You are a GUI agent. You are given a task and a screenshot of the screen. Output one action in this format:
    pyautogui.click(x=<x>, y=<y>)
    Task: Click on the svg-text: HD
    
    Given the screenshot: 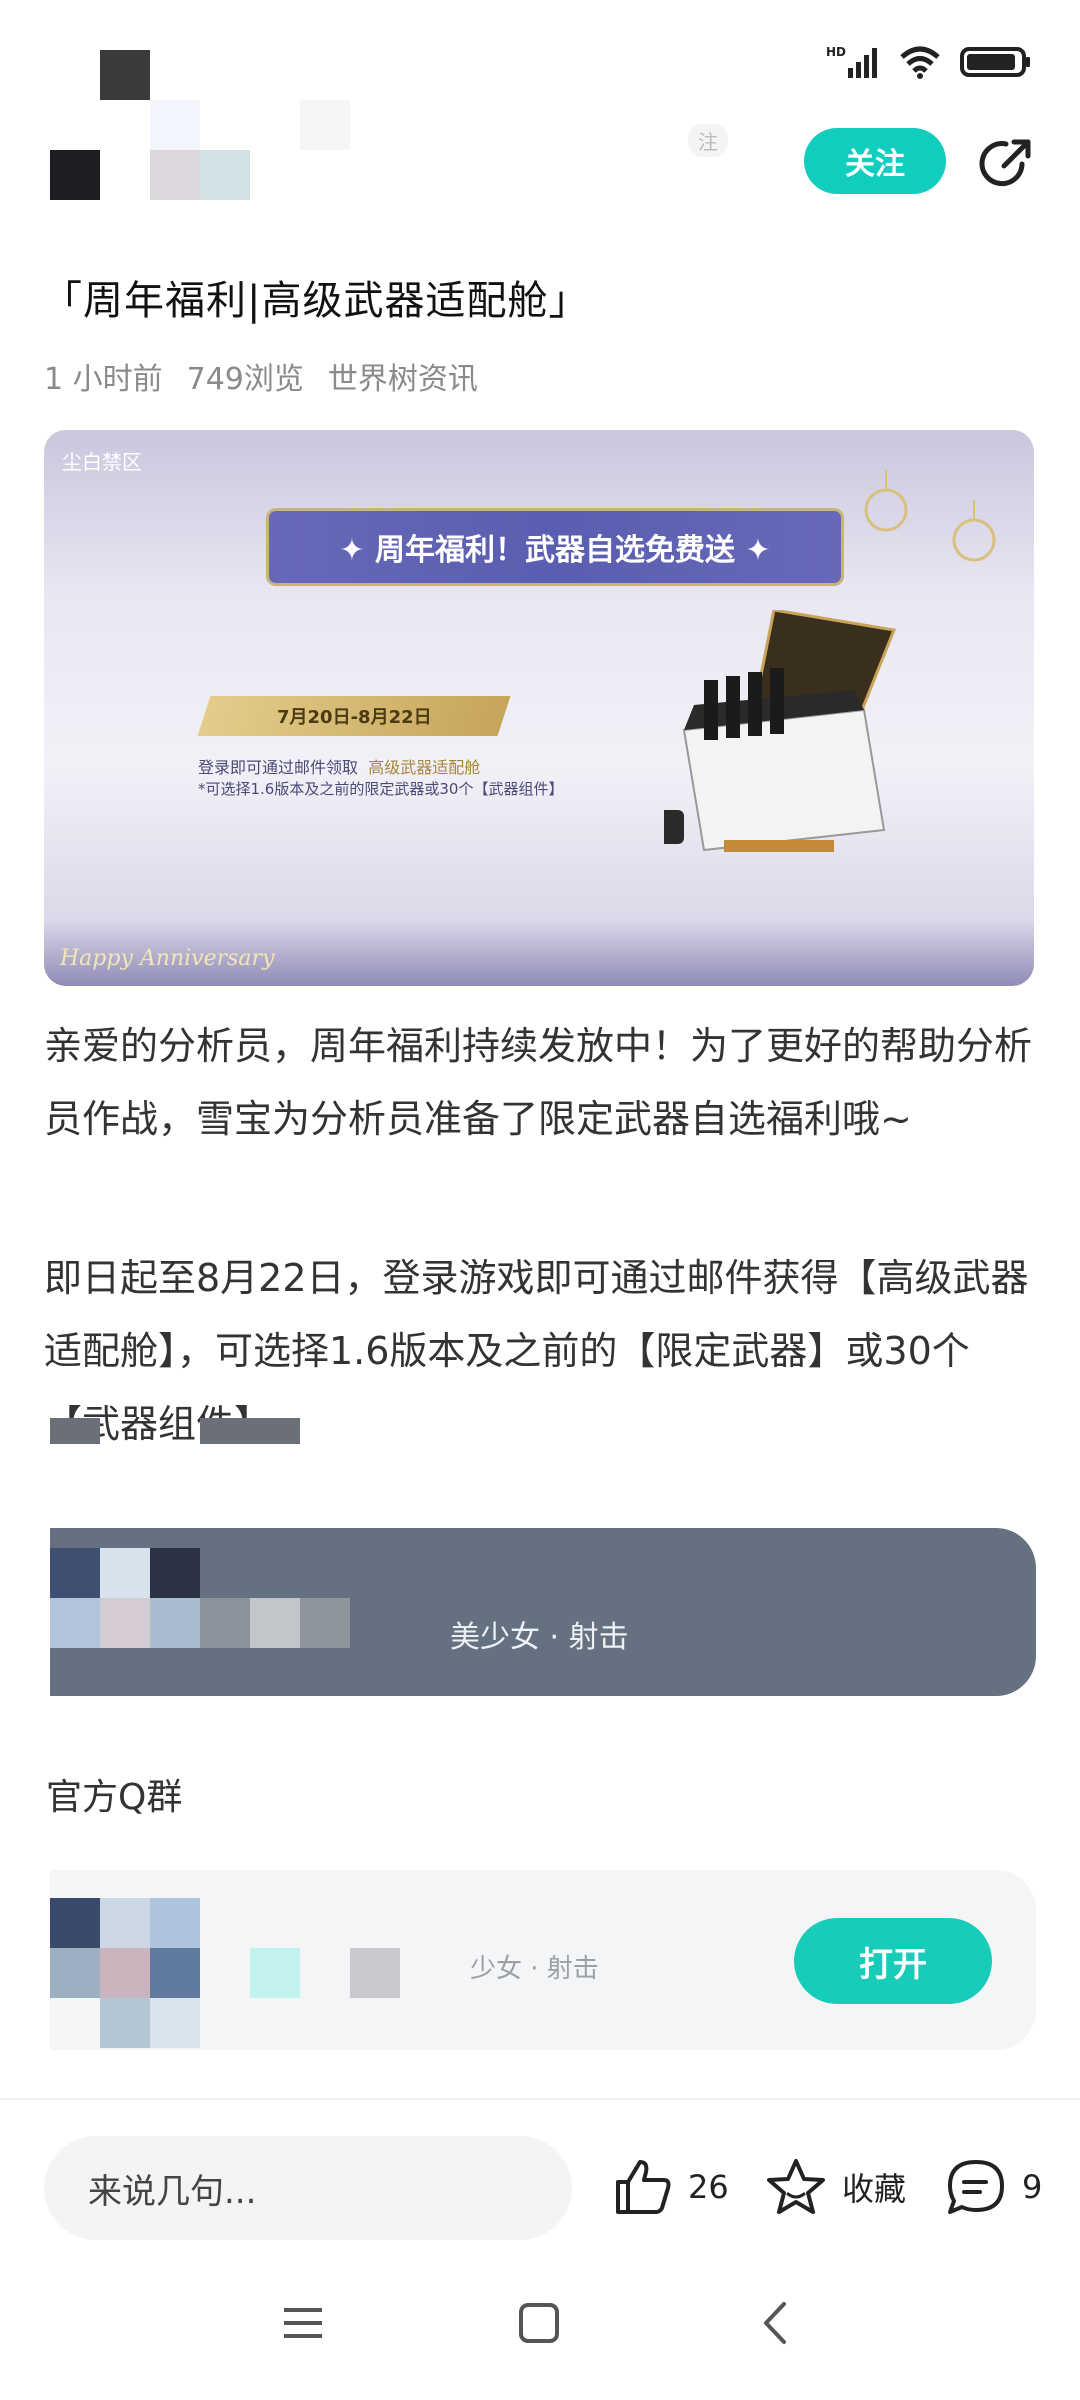 What is the action you would take?
    pyautogui.click(x=836, y=52)
    